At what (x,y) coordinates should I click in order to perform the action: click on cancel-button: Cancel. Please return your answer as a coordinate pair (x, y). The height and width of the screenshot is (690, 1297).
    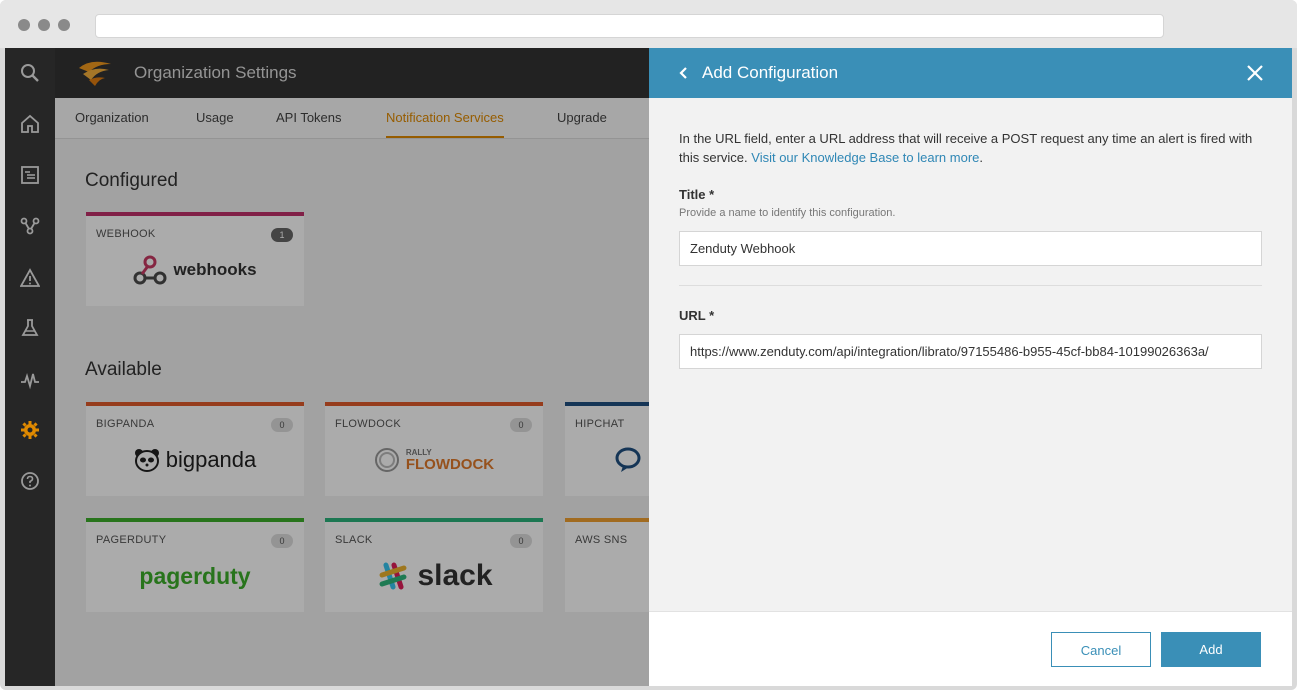
    Looking at the image, I should click on (1101, 649).